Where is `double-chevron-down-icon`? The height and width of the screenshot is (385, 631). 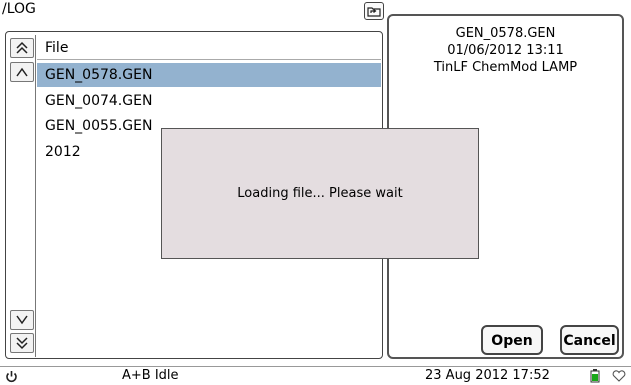 double-chevron-down-icon is located at coordinates (22, 343).